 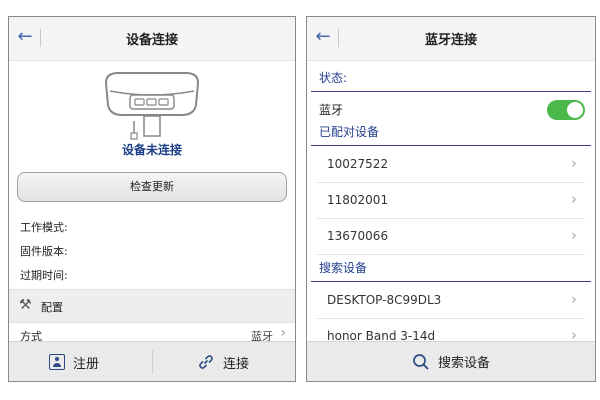 I want to click on register-button: 注册, so click(x=74, y=361).